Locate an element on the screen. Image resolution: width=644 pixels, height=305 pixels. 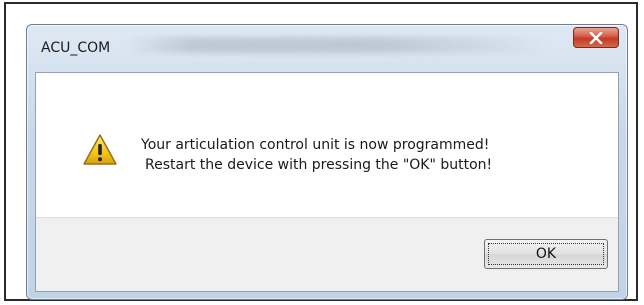
title-bar: ACU_COM is located at coordinates (327, 48).